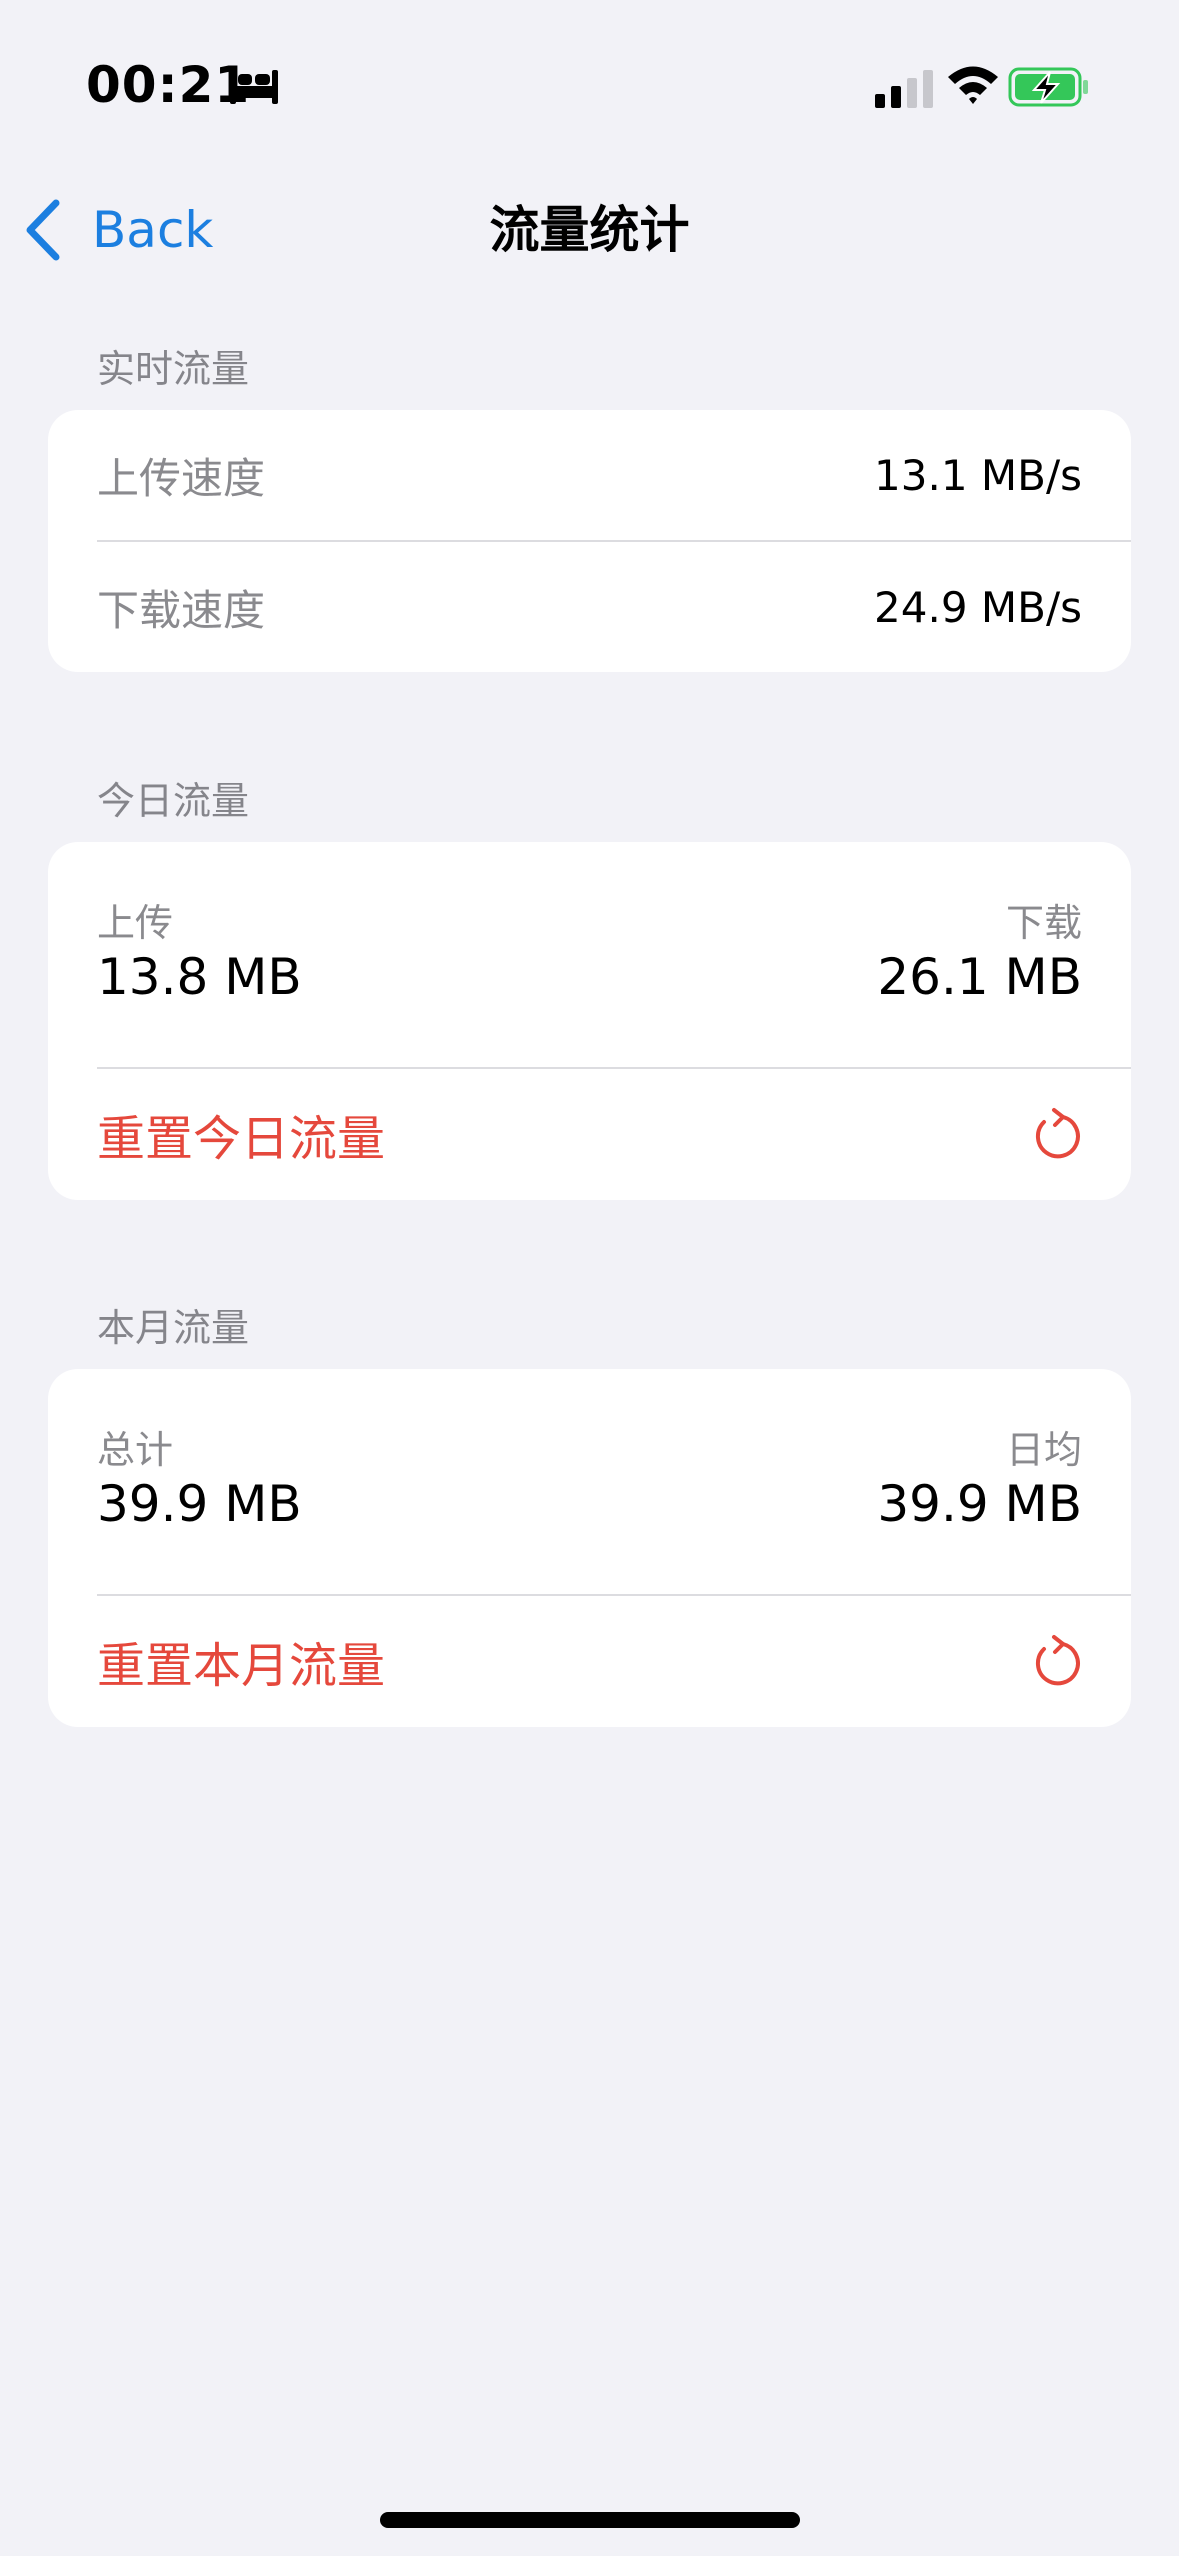 Image resolution: width=1179 pixels, height=2556 pixels. Describe the element at coordinates (1043, 923) in the screenshot. I see `today-download-label: 下载` at that location.